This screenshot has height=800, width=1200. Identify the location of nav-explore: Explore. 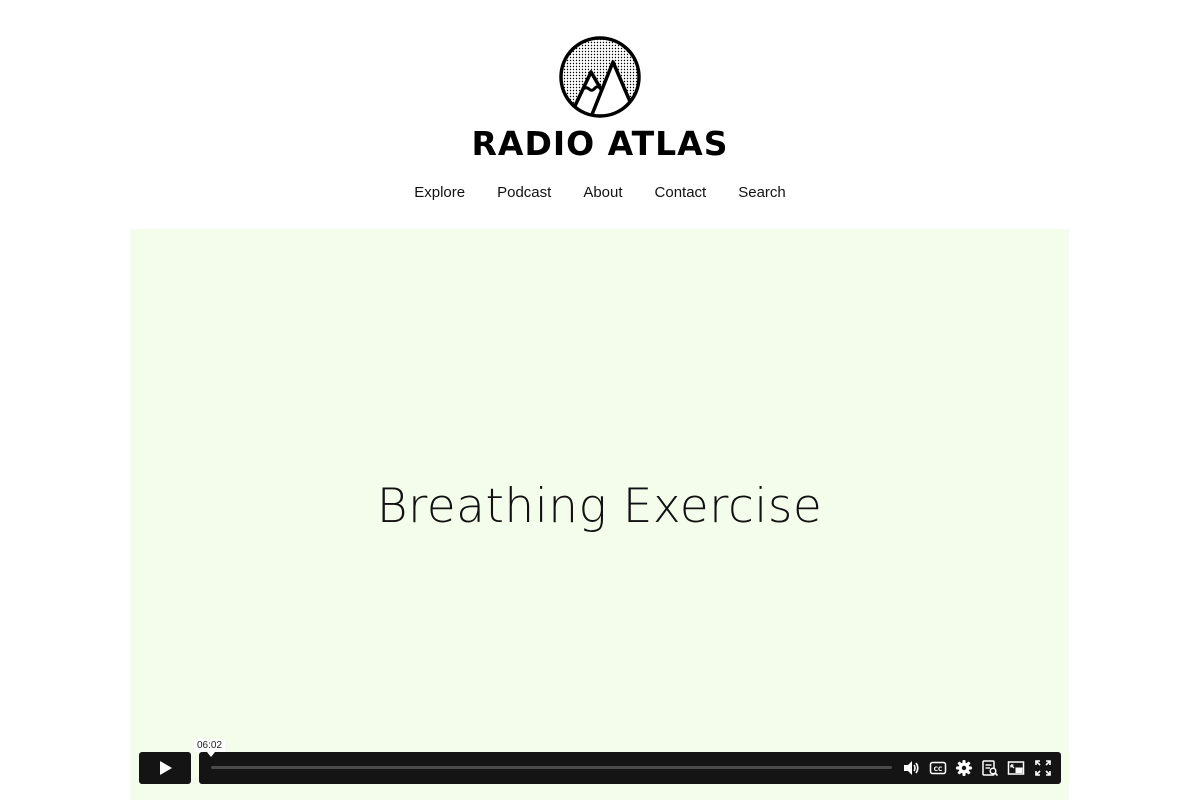
(439, 193).